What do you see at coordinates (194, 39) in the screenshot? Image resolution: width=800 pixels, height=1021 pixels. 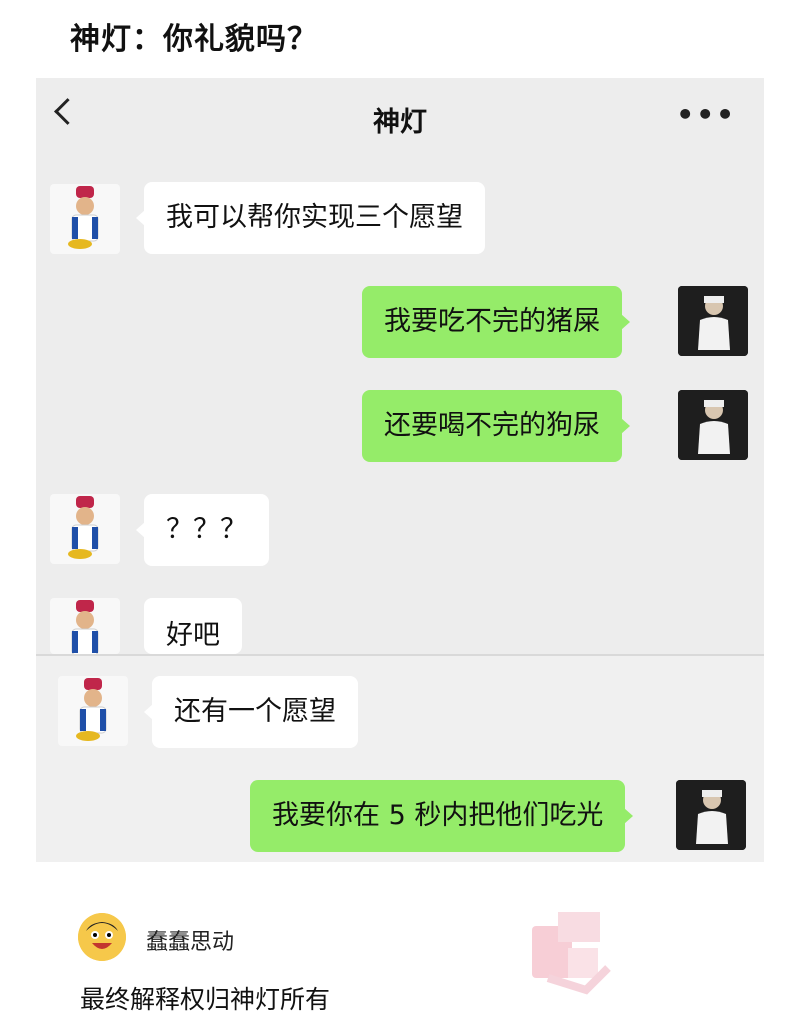 I see `post-title: 神灯：你礼貌吗？` at bounding box center [194, 39].